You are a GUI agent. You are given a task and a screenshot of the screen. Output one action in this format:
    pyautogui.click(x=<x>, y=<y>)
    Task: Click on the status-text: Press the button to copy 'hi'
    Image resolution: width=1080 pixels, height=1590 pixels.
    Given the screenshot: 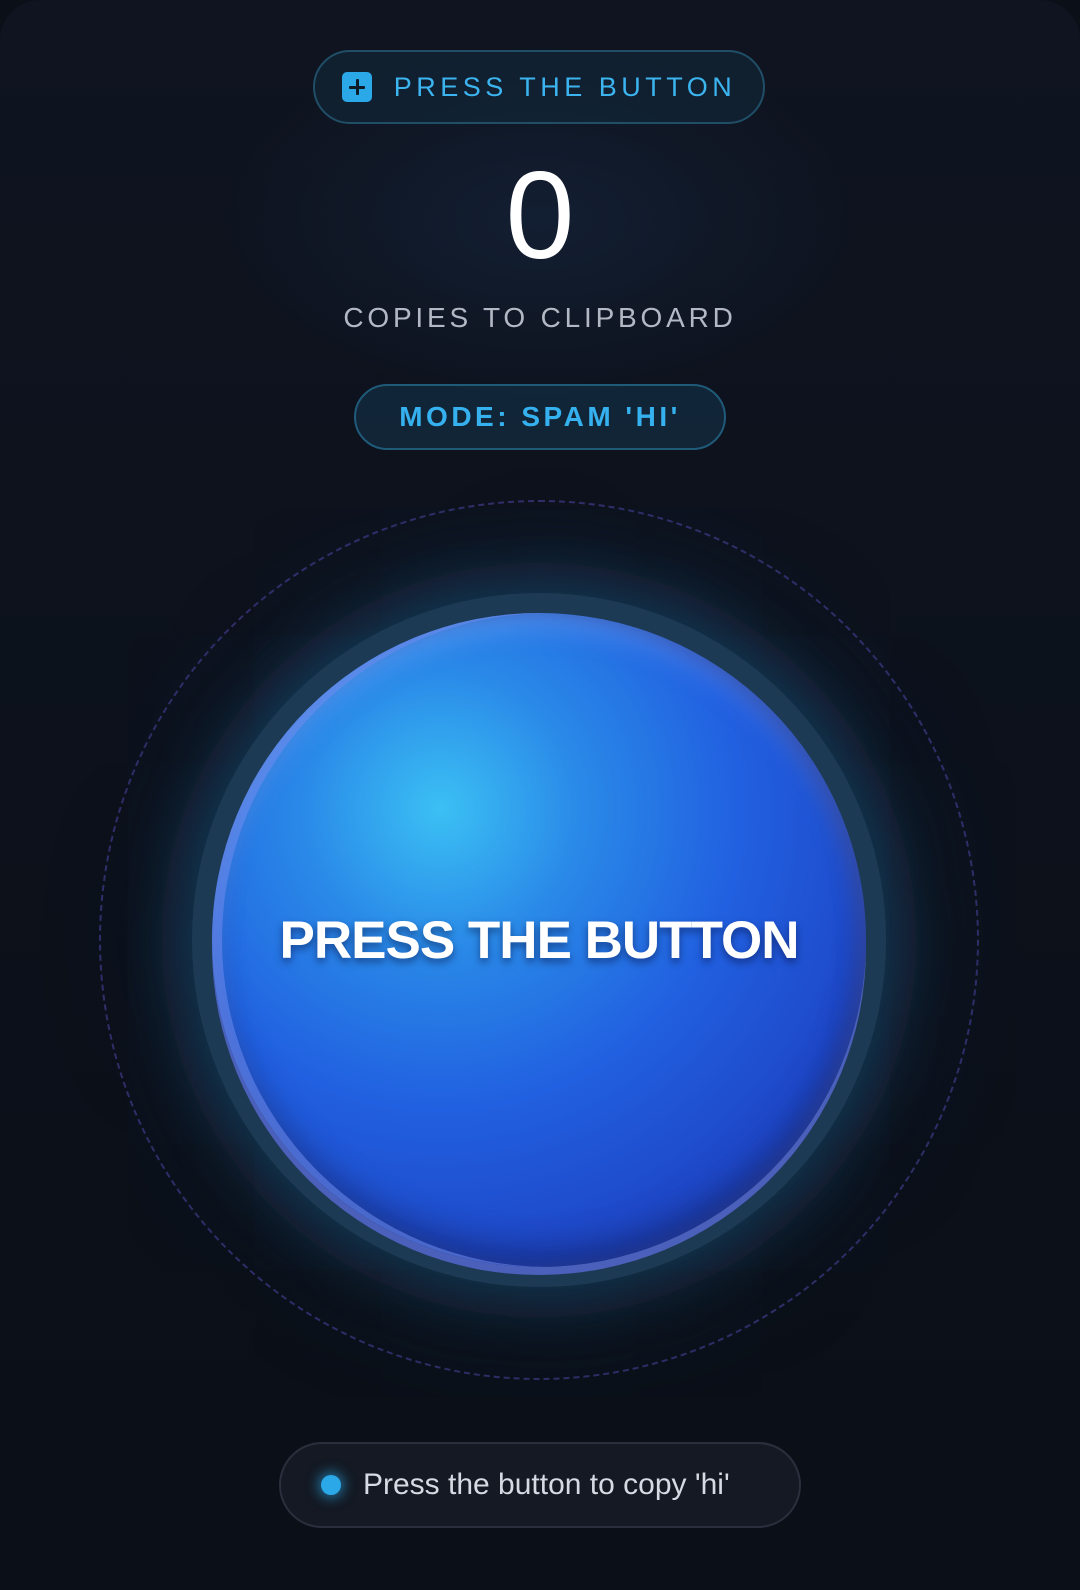 What is the action you would take?
    pyautogui.click(x=546, y=1484)
    